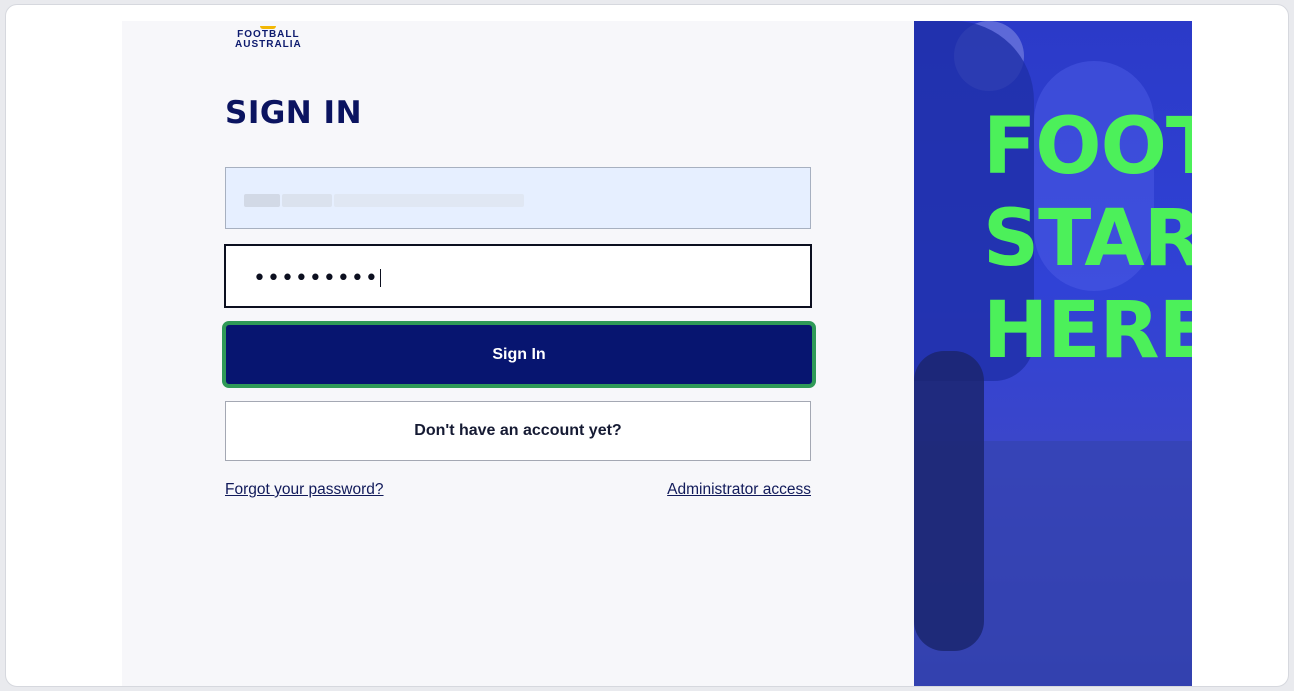 The width and height of the screenshot is (1294, 691). What do you see at coordinates (1087, 147) in the screenshot?
I see `hero-slogan-line1: FOOT` at bounding box center [1087, 147].